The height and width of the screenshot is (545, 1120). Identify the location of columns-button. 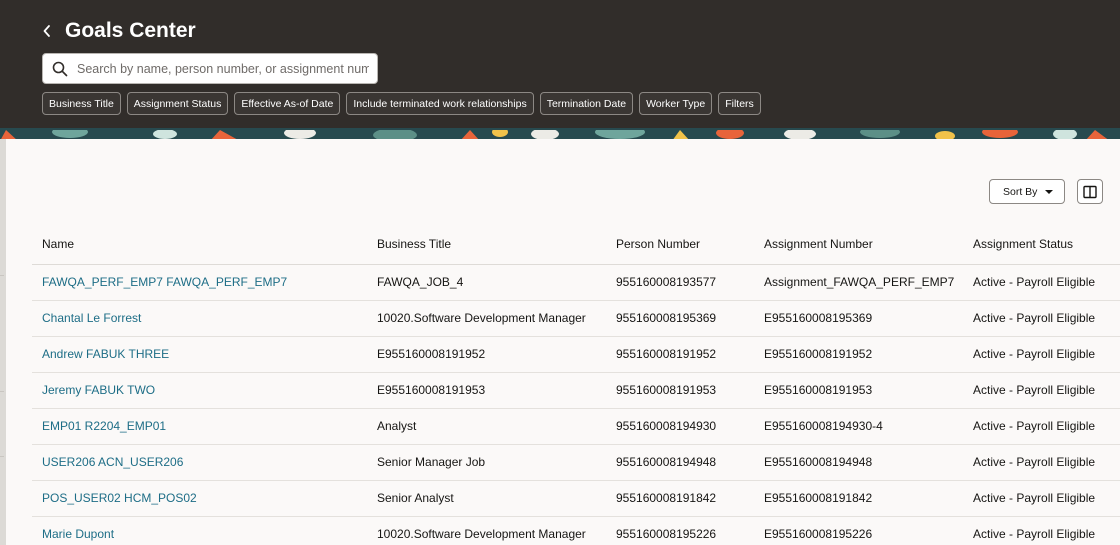
(1090, 191).